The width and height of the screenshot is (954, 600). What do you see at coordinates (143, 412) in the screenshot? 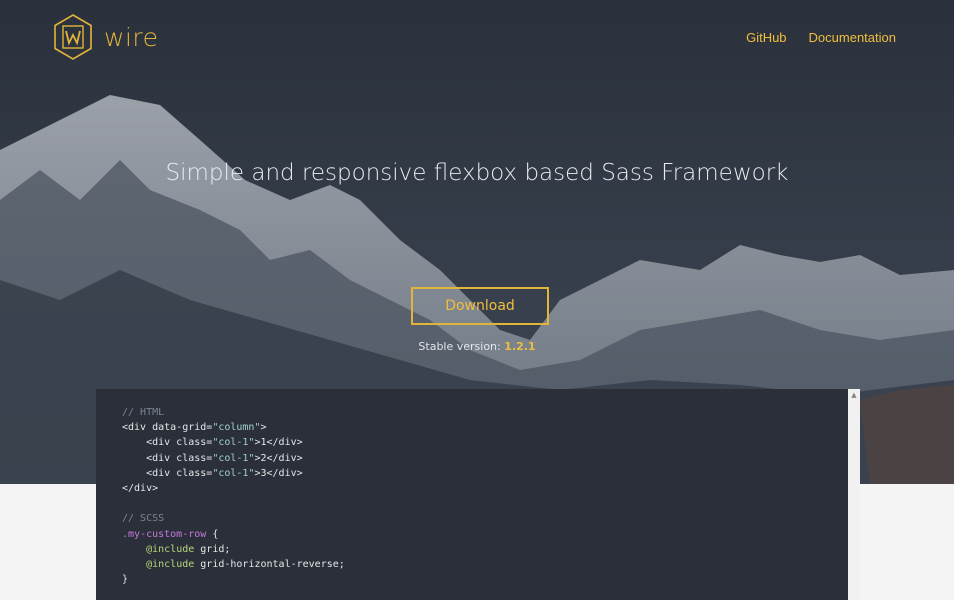
I see `code-token: // HTML` at bounding box center [143, 412].